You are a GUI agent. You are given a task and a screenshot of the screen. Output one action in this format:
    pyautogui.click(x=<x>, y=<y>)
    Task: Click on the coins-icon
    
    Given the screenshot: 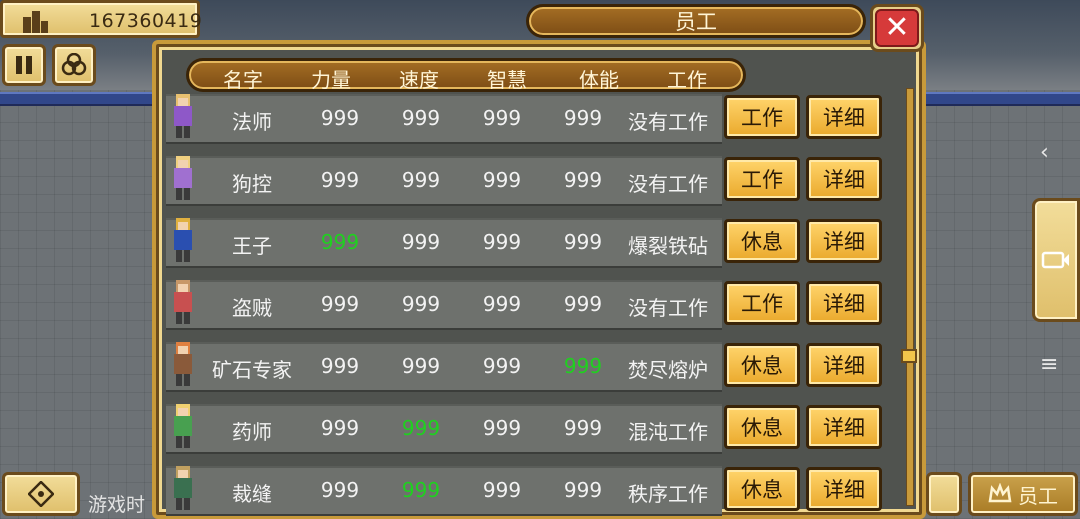 What is the action you would take?
    pyautogui.click(x=74, y=64)
    